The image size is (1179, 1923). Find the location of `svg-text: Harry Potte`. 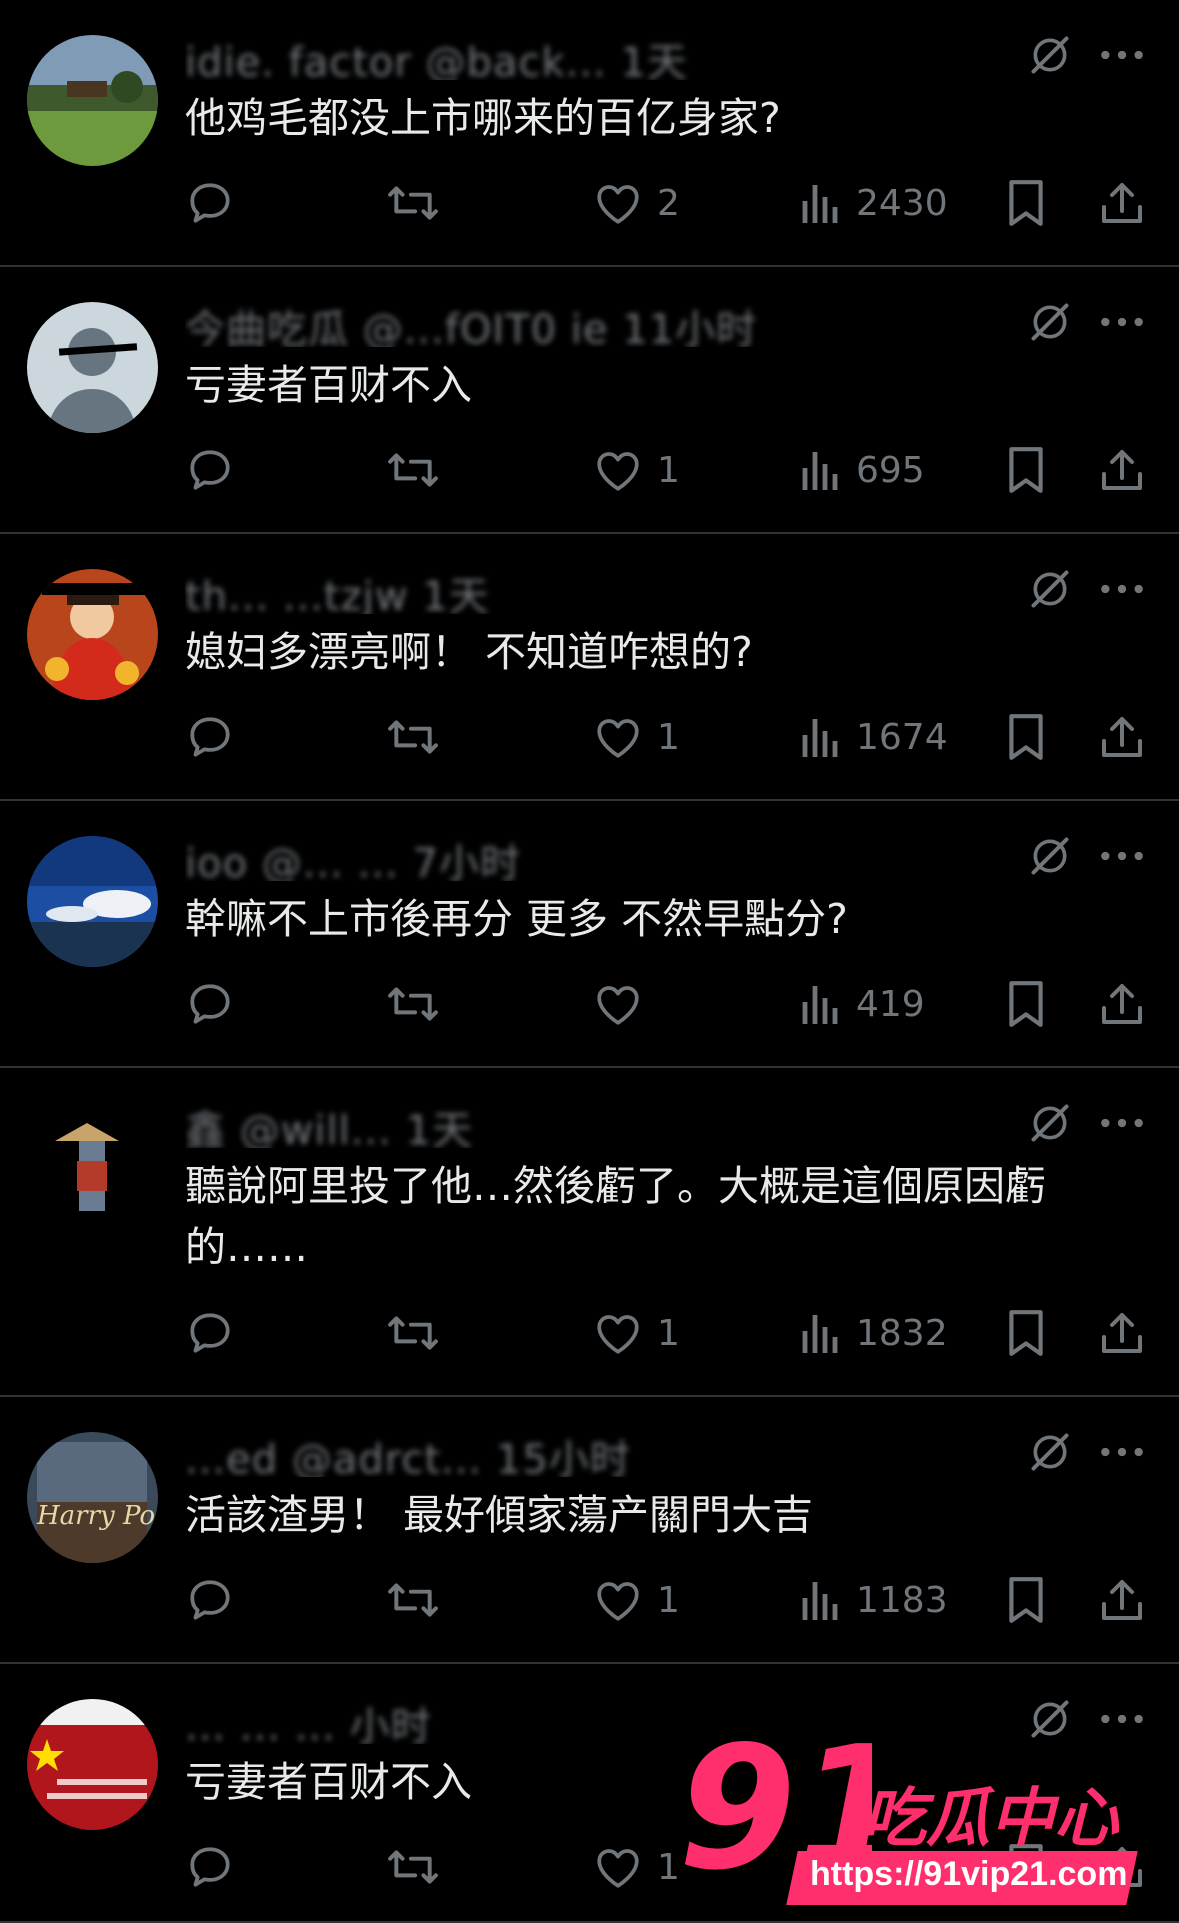

svg-text: Harry Potte is located at coordinates (97, 1516).